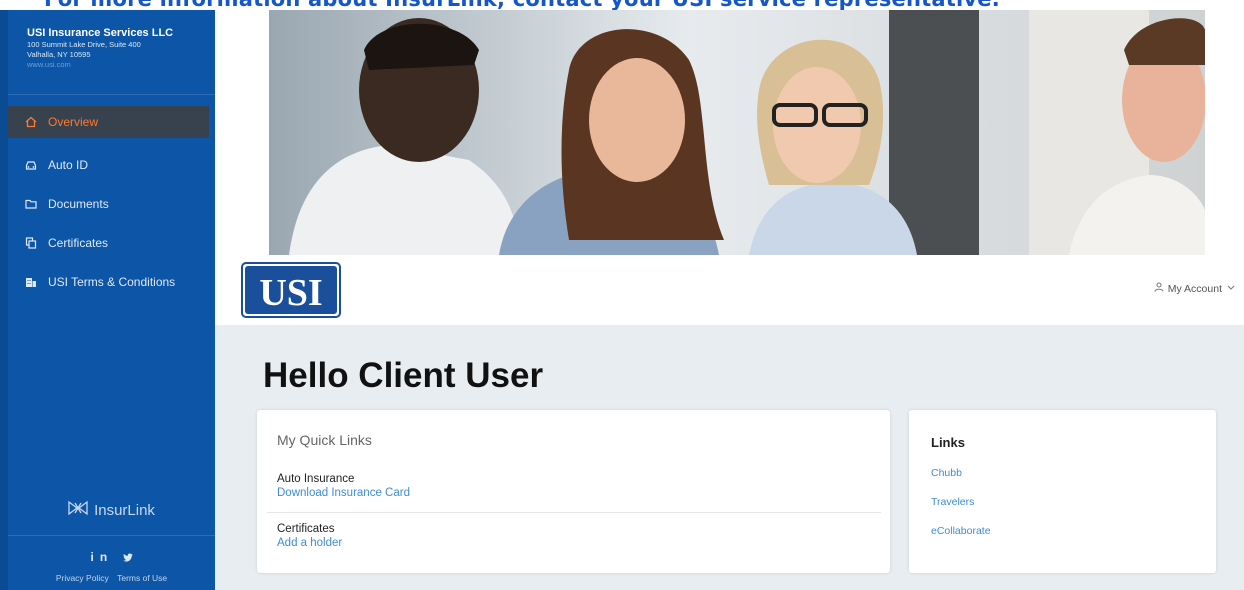  I want to click on links-title: Links, so click(948, 442).